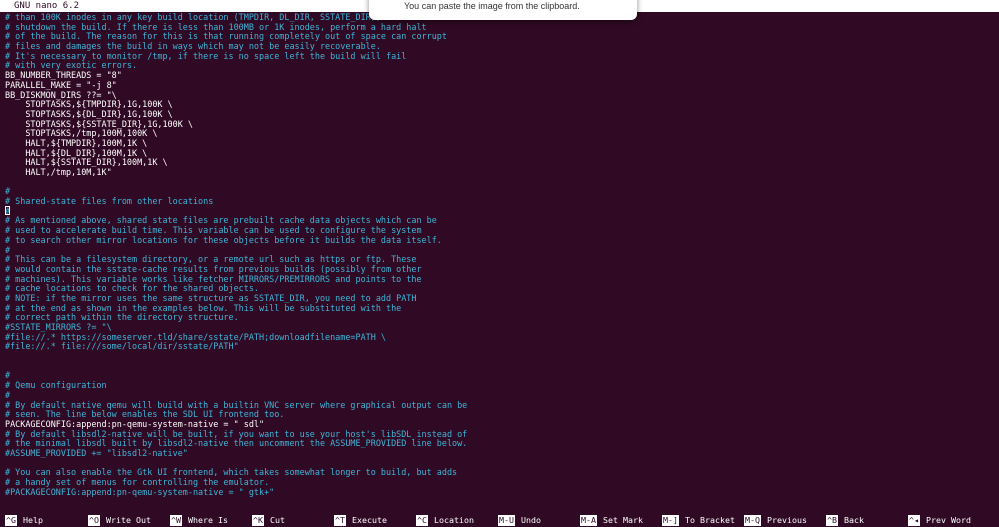  What do you see at coordinates (56, 385) in the screenshot?
I see `comment-line: # Qemu configuration` at bounding box center [56, 385].